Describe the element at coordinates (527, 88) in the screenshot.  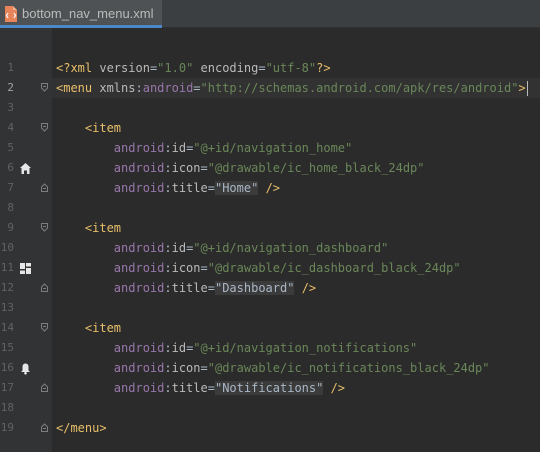
I see `text-caret` at that location.